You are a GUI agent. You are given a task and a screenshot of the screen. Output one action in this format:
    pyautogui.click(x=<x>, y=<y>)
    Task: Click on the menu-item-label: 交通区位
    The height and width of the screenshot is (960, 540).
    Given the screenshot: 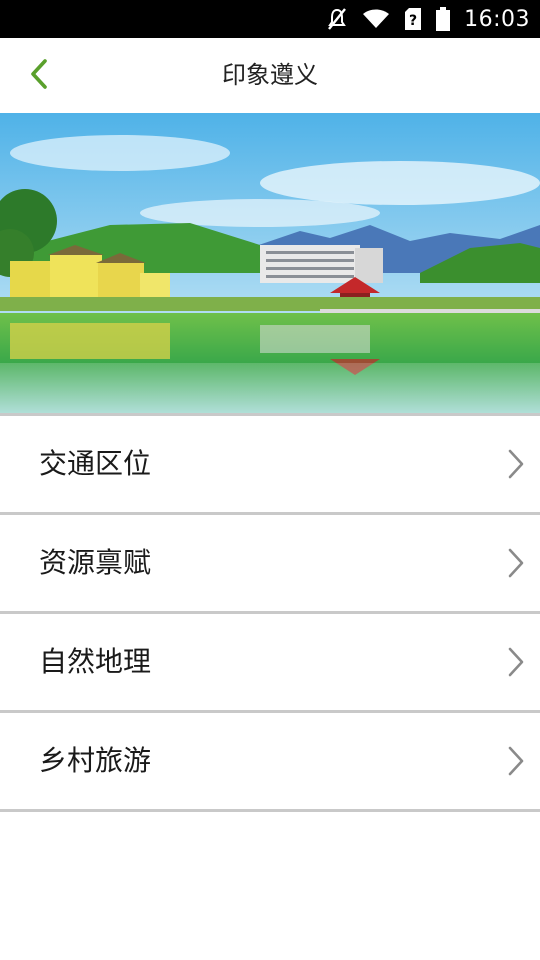 What is the action you would take?
    pyautogui.click(x=95, y=463)
    